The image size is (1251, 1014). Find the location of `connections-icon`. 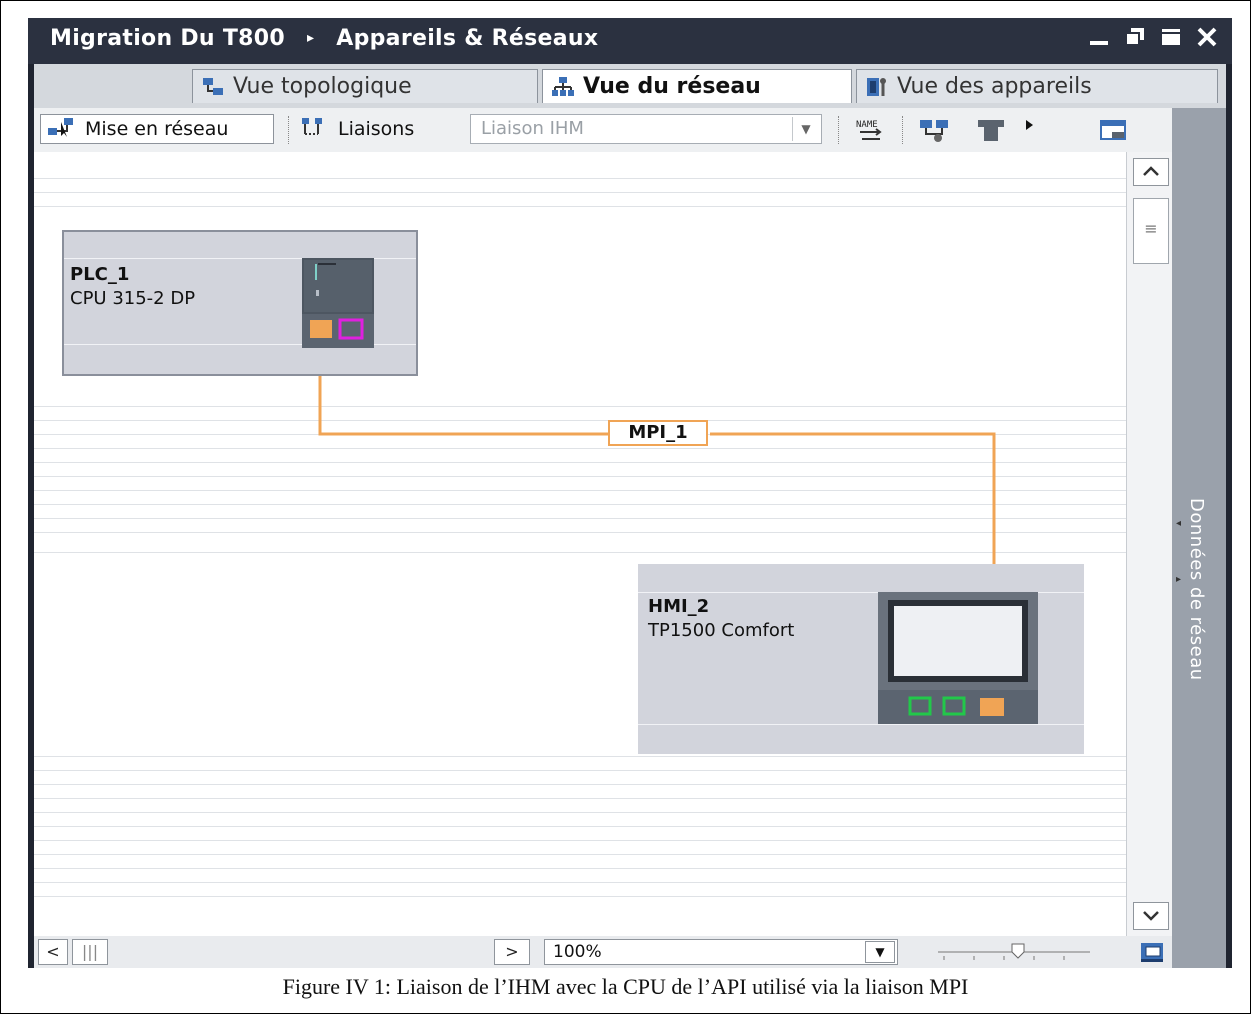

connections-icon is located at coordinates (312, 129).